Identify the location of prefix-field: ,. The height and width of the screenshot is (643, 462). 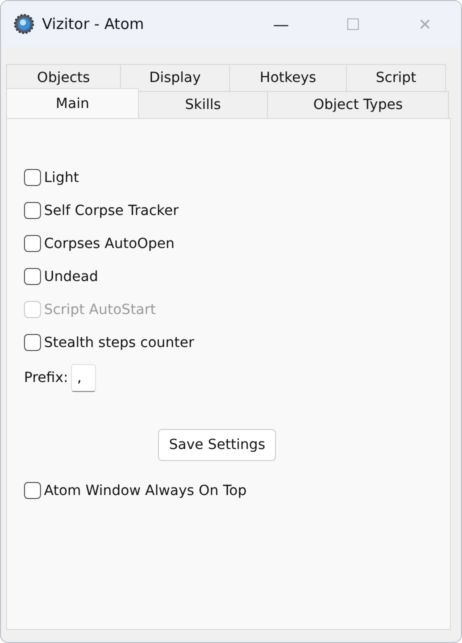
(83, 378).